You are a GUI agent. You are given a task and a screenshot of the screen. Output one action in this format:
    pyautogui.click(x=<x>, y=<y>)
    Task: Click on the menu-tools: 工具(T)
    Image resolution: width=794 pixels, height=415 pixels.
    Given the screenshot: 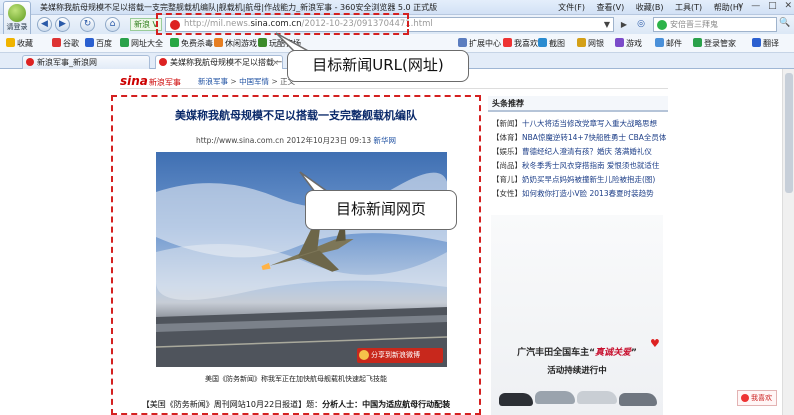 What is the action you would take?
    pyautogui.click(x=688, y=7)
    